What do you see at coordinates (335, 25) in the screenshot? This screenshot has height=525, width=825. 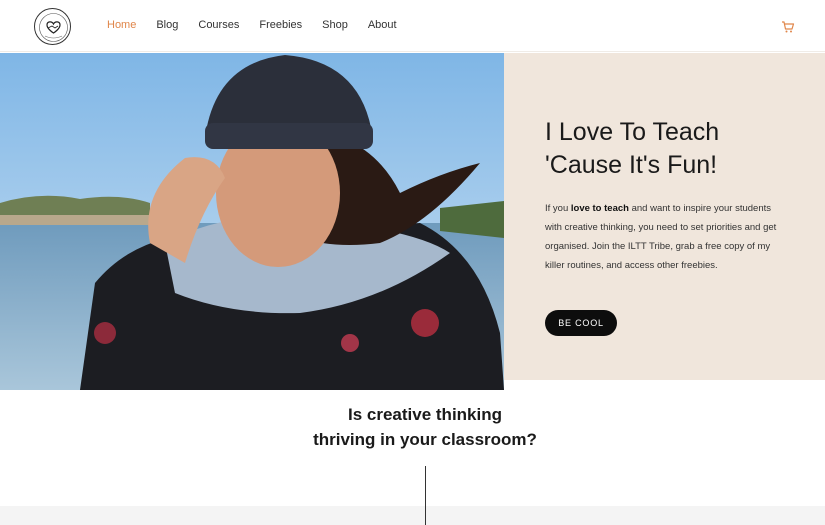 I see `nav-item-shop: Shop` at bounding box center [335, 25].